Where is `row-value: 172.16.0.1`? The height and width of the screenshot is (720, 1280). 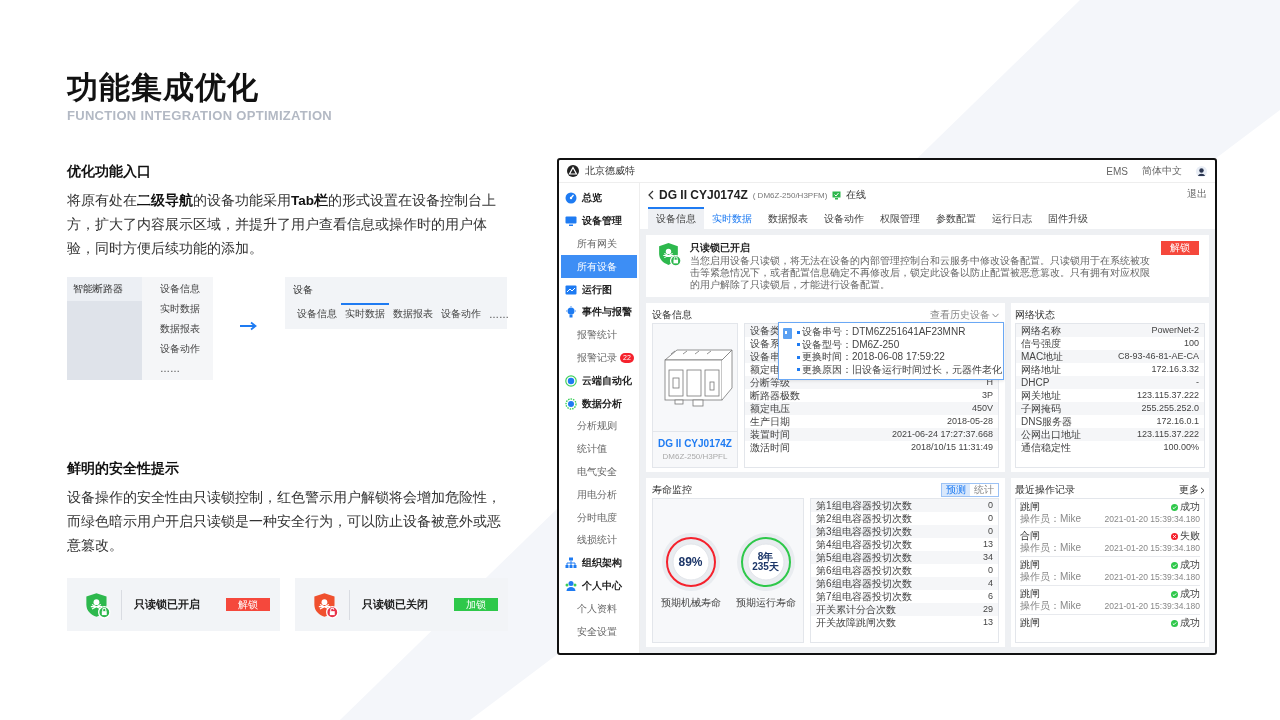
row-value: 172.16.0.1 is located at coordinates (1177, 421).